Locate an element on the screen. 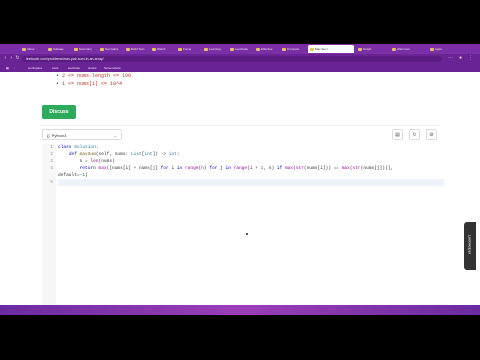 The width and height of the screenshot is (480, 360). bookmark-shortcut: ◦ is located at coordinates (19, 68).